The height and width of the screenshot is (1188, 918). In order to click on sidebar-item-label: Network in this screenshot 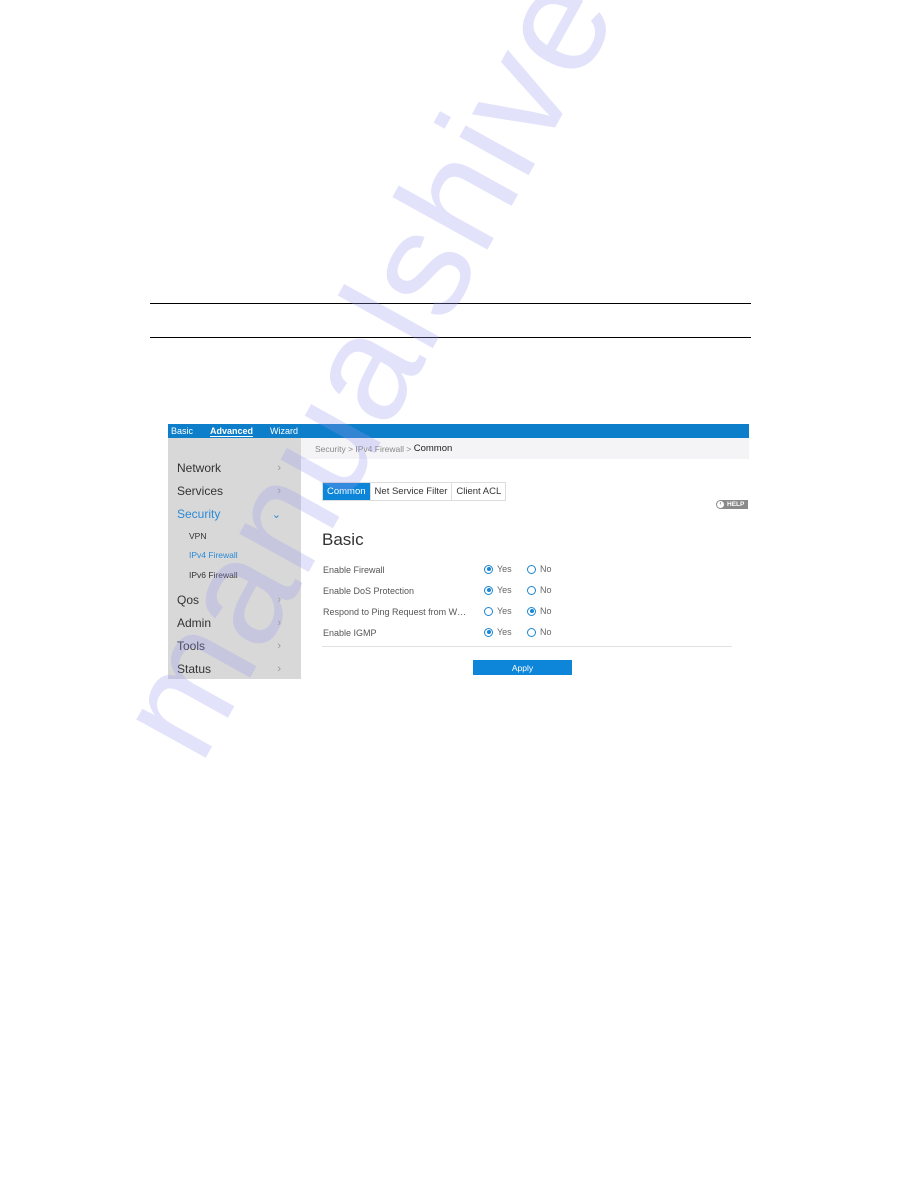, I will do `click(199, 468)`.